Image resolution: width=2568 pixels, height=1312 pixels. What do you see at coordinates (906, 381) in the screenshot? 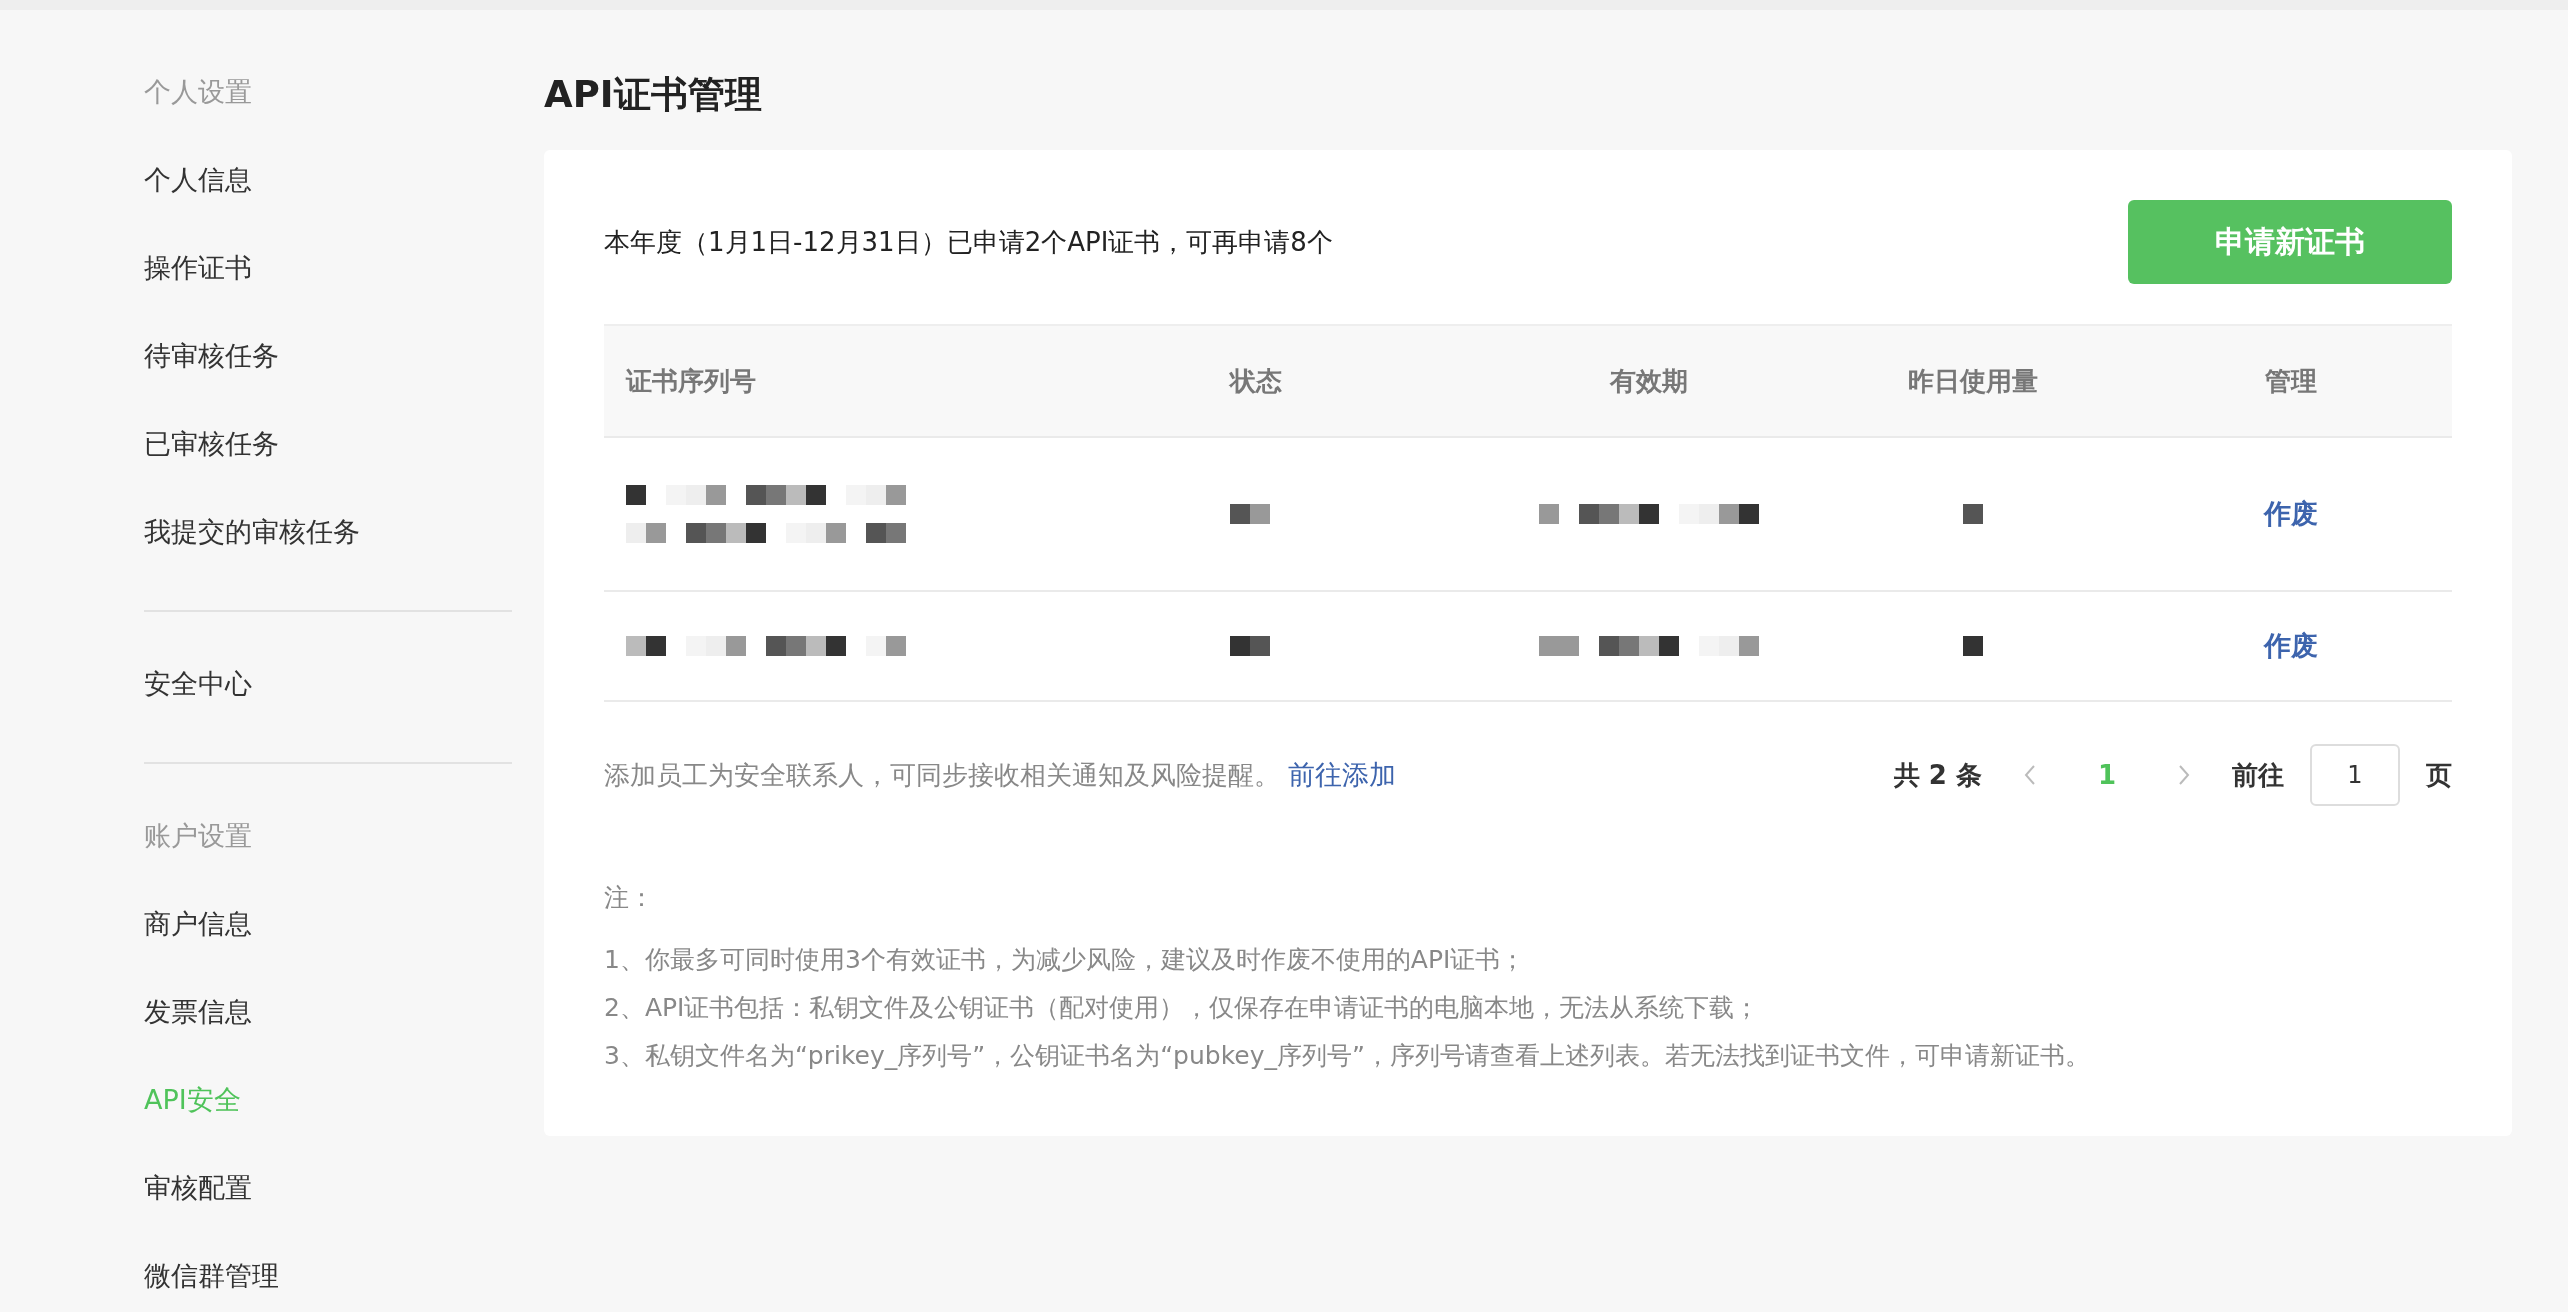
I see `column-header: 证书序列号` at bounding box center [906, 381].